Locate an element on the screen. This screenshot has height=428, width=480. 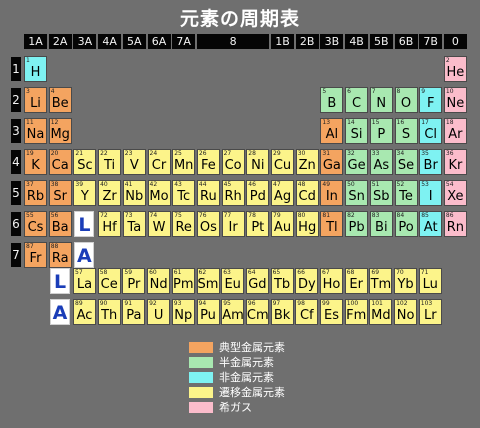
element-cell: 2 He is located at coordinates (455, 69).